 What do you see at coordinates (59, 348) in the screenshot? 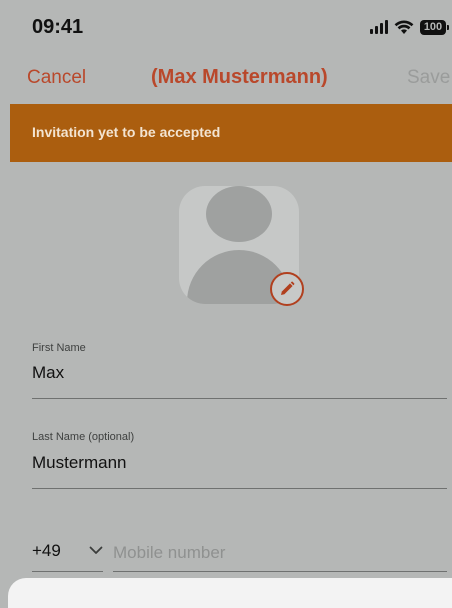
I see `first-name-label: First Name` at bounding box center [59, 348].